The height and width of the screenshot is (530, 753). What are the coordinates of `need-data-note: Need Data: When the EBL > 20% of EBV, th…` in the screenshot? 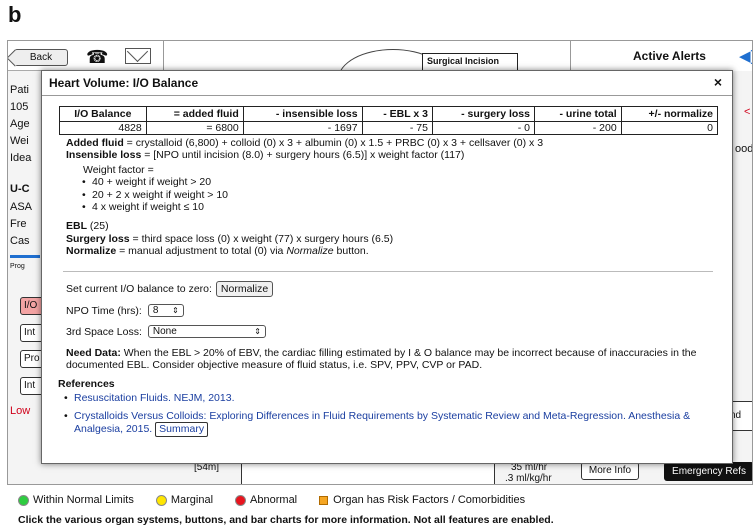 It's located at (390, 359).